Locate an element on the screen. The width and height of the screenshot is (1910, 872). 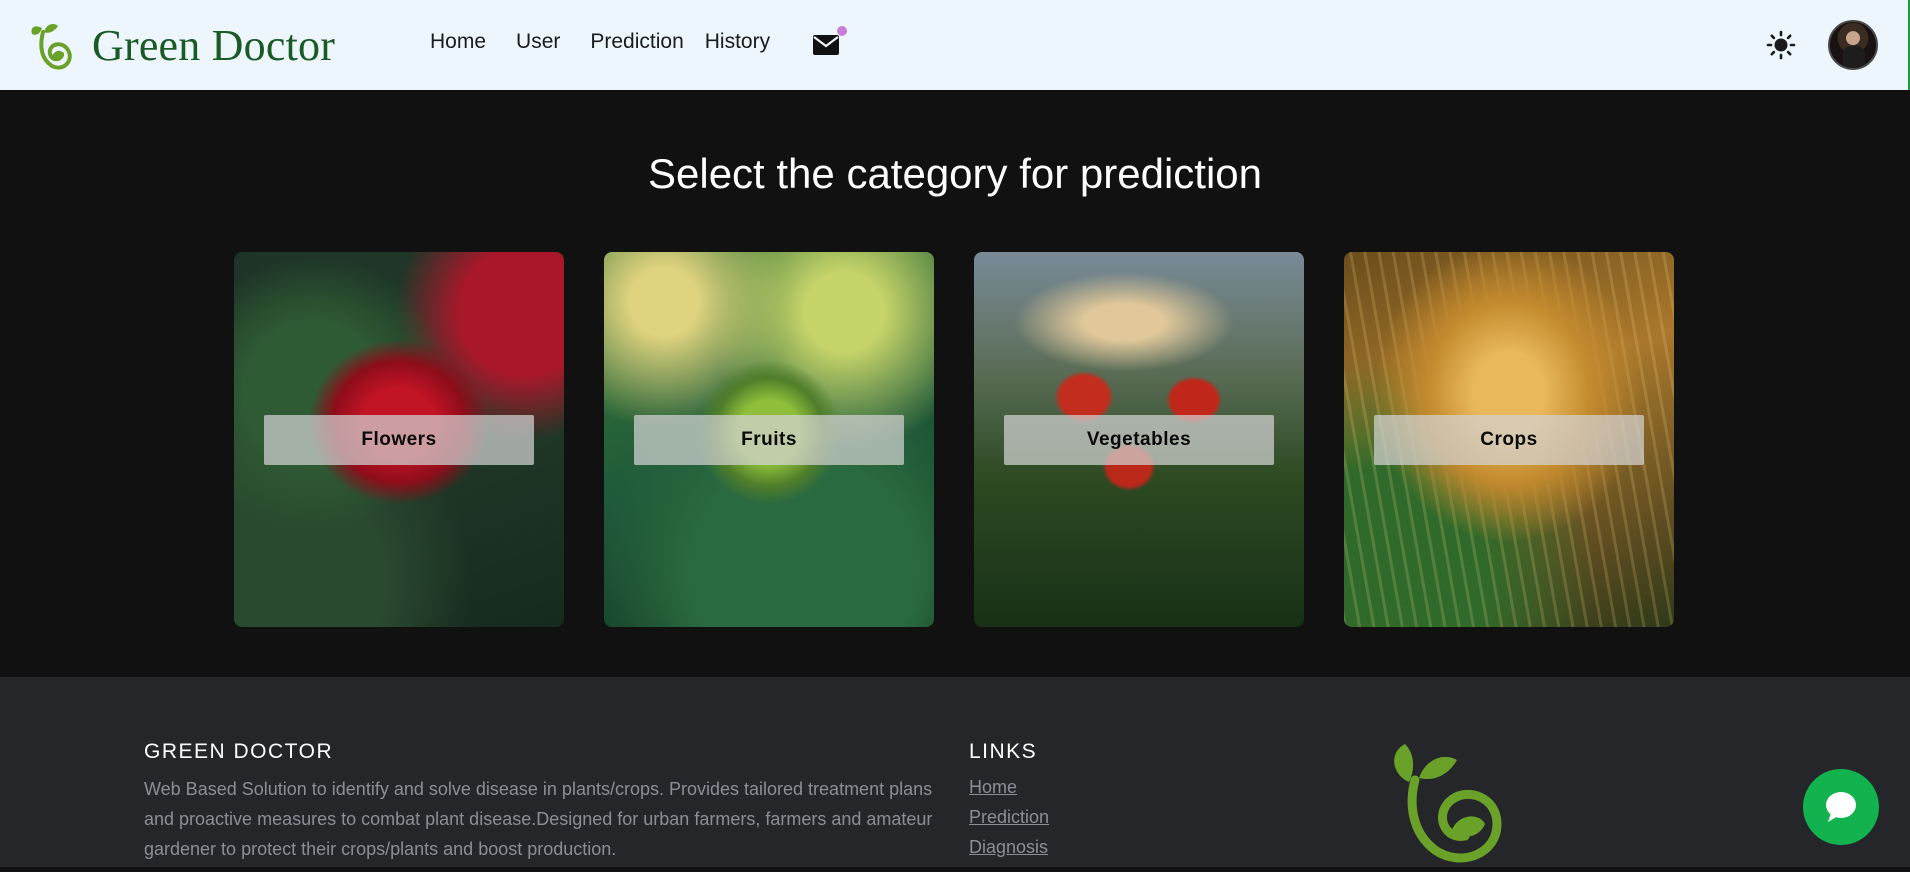
nav-user-link: User is located at coordinates (538, 42).